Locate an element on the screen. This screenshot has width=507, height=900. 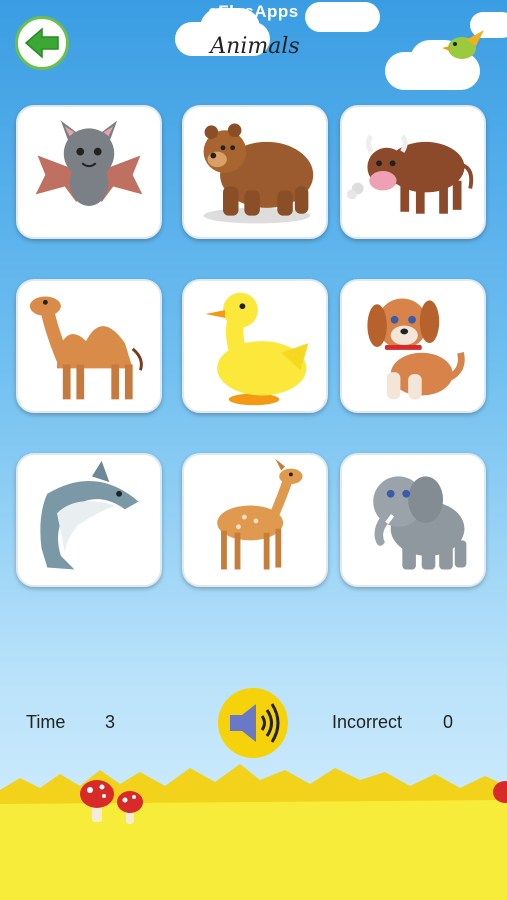
card-dog is located at coordinates (413, 346).